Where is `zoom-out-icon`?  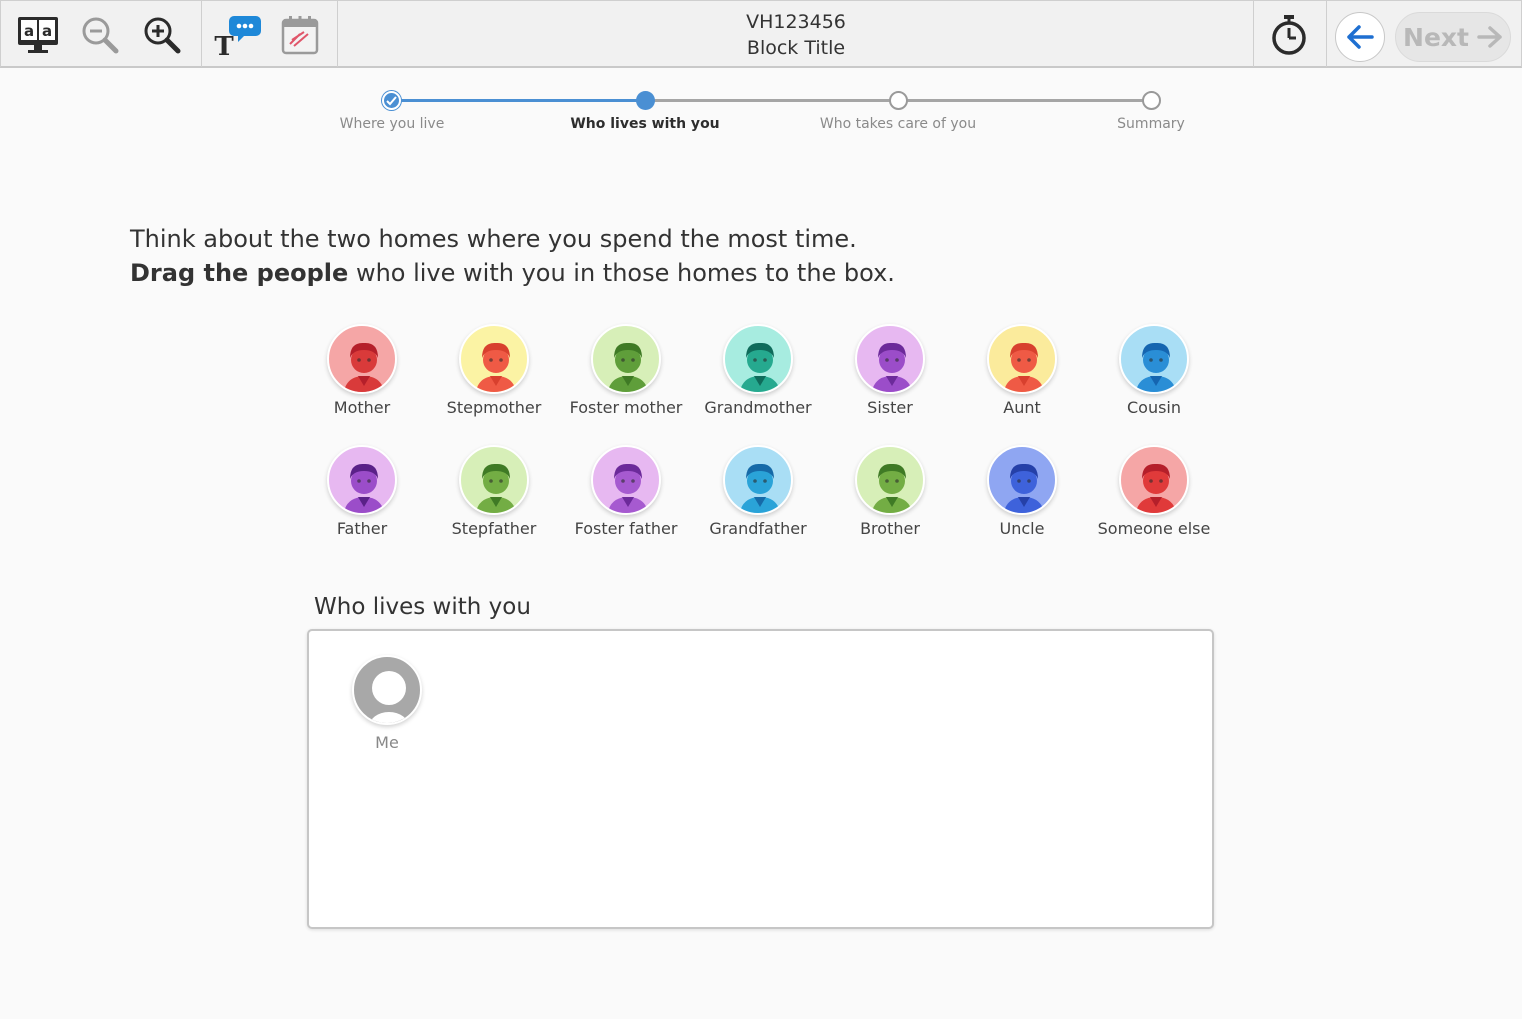
zoom-out-icon is located at coordinates (100, 35).